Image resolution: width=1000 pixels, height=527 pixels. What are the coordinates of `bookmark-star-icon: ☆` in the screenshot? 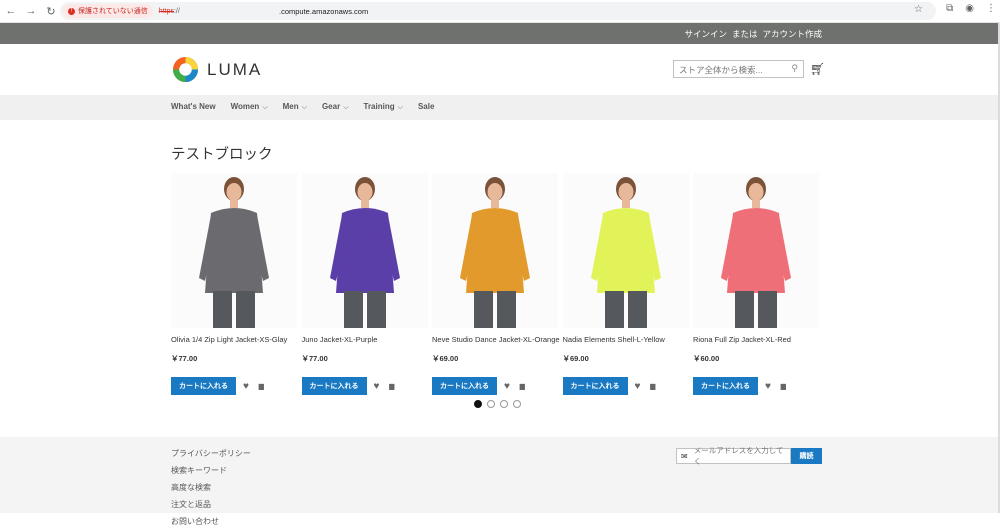 It's located at (918, 9).